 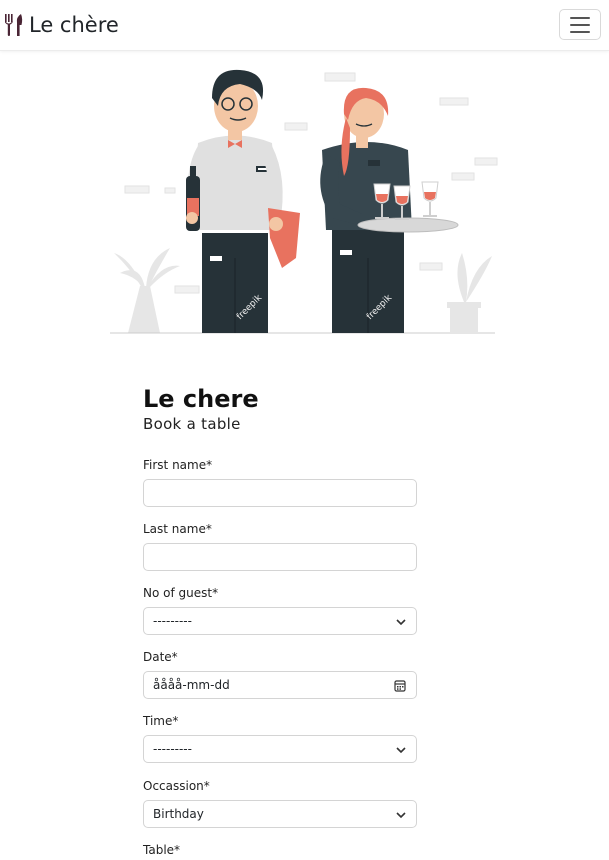 What do you see at coordinates (161, 721) in the screenshot?
I see `time-label: Time*` at bounding box center [161, 721].